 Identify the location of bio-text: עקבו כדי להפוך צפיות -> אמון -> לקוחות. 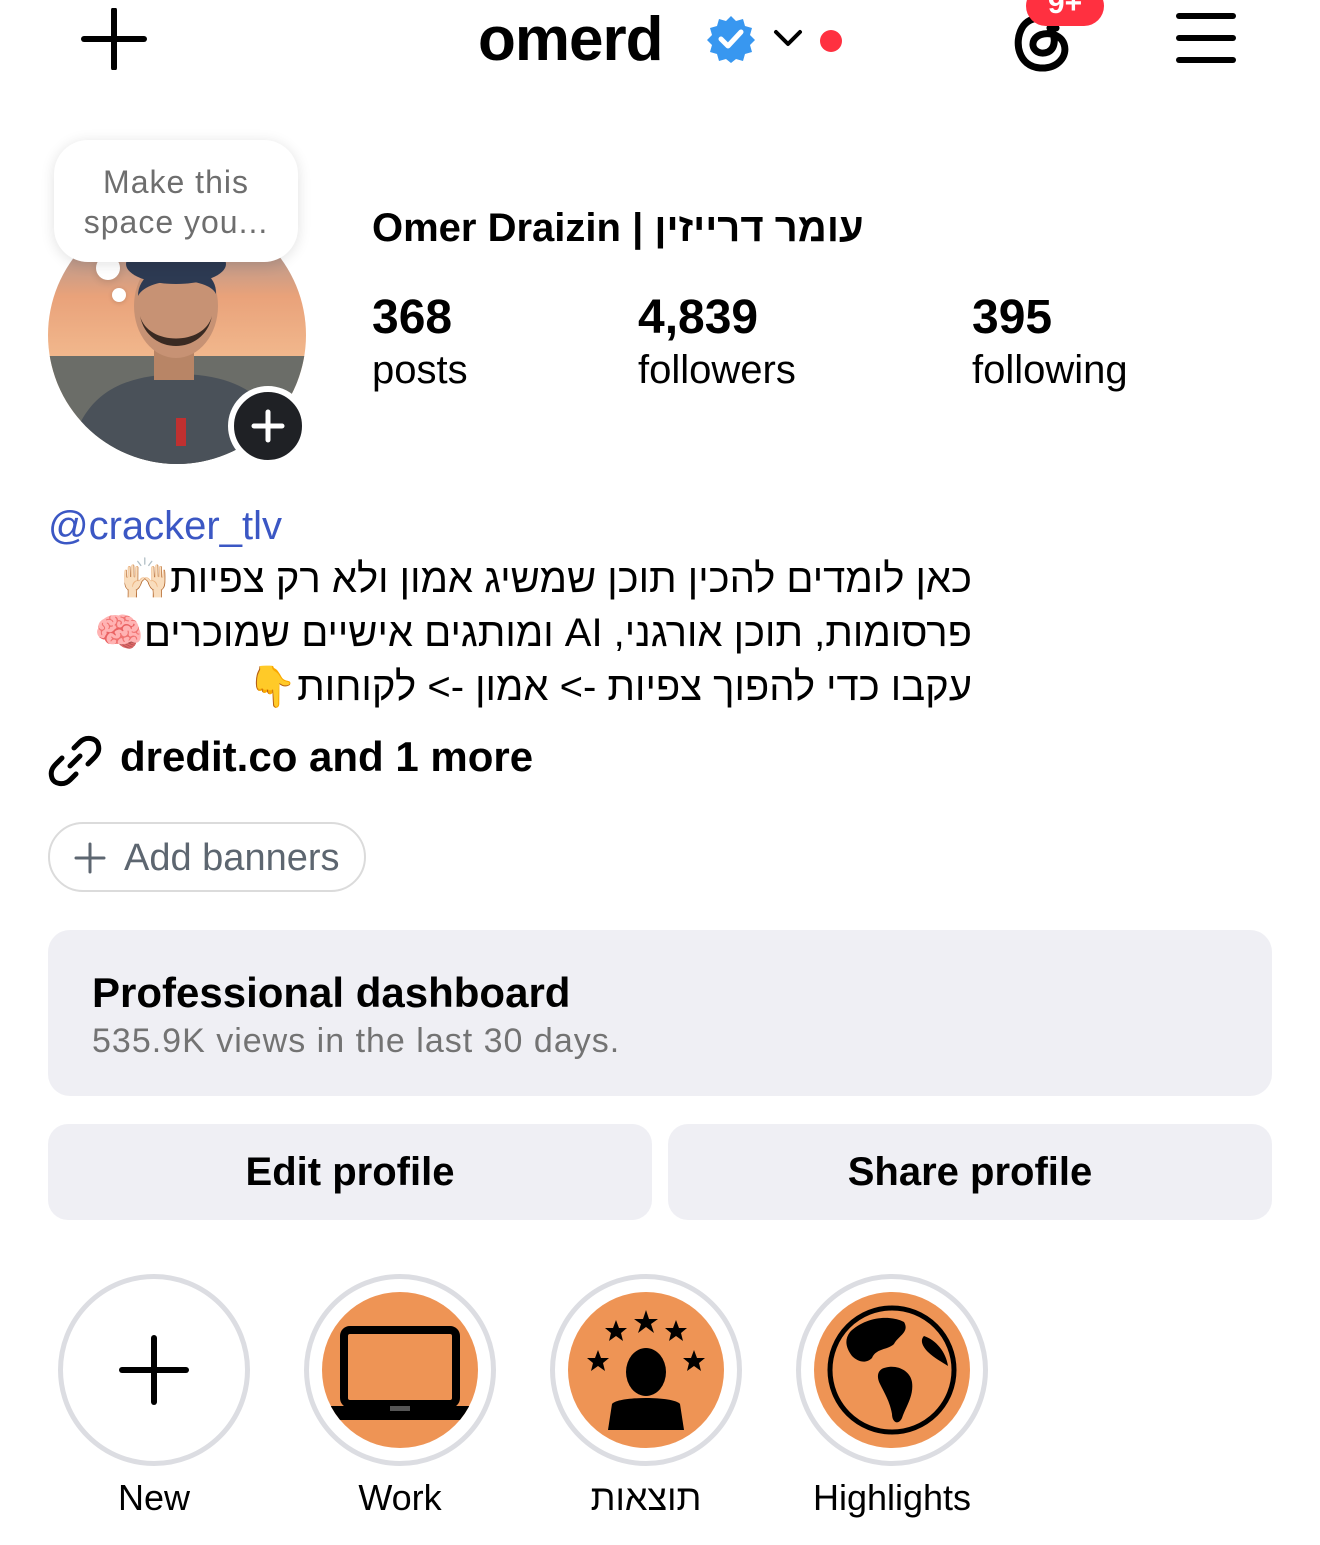
(634, 687).